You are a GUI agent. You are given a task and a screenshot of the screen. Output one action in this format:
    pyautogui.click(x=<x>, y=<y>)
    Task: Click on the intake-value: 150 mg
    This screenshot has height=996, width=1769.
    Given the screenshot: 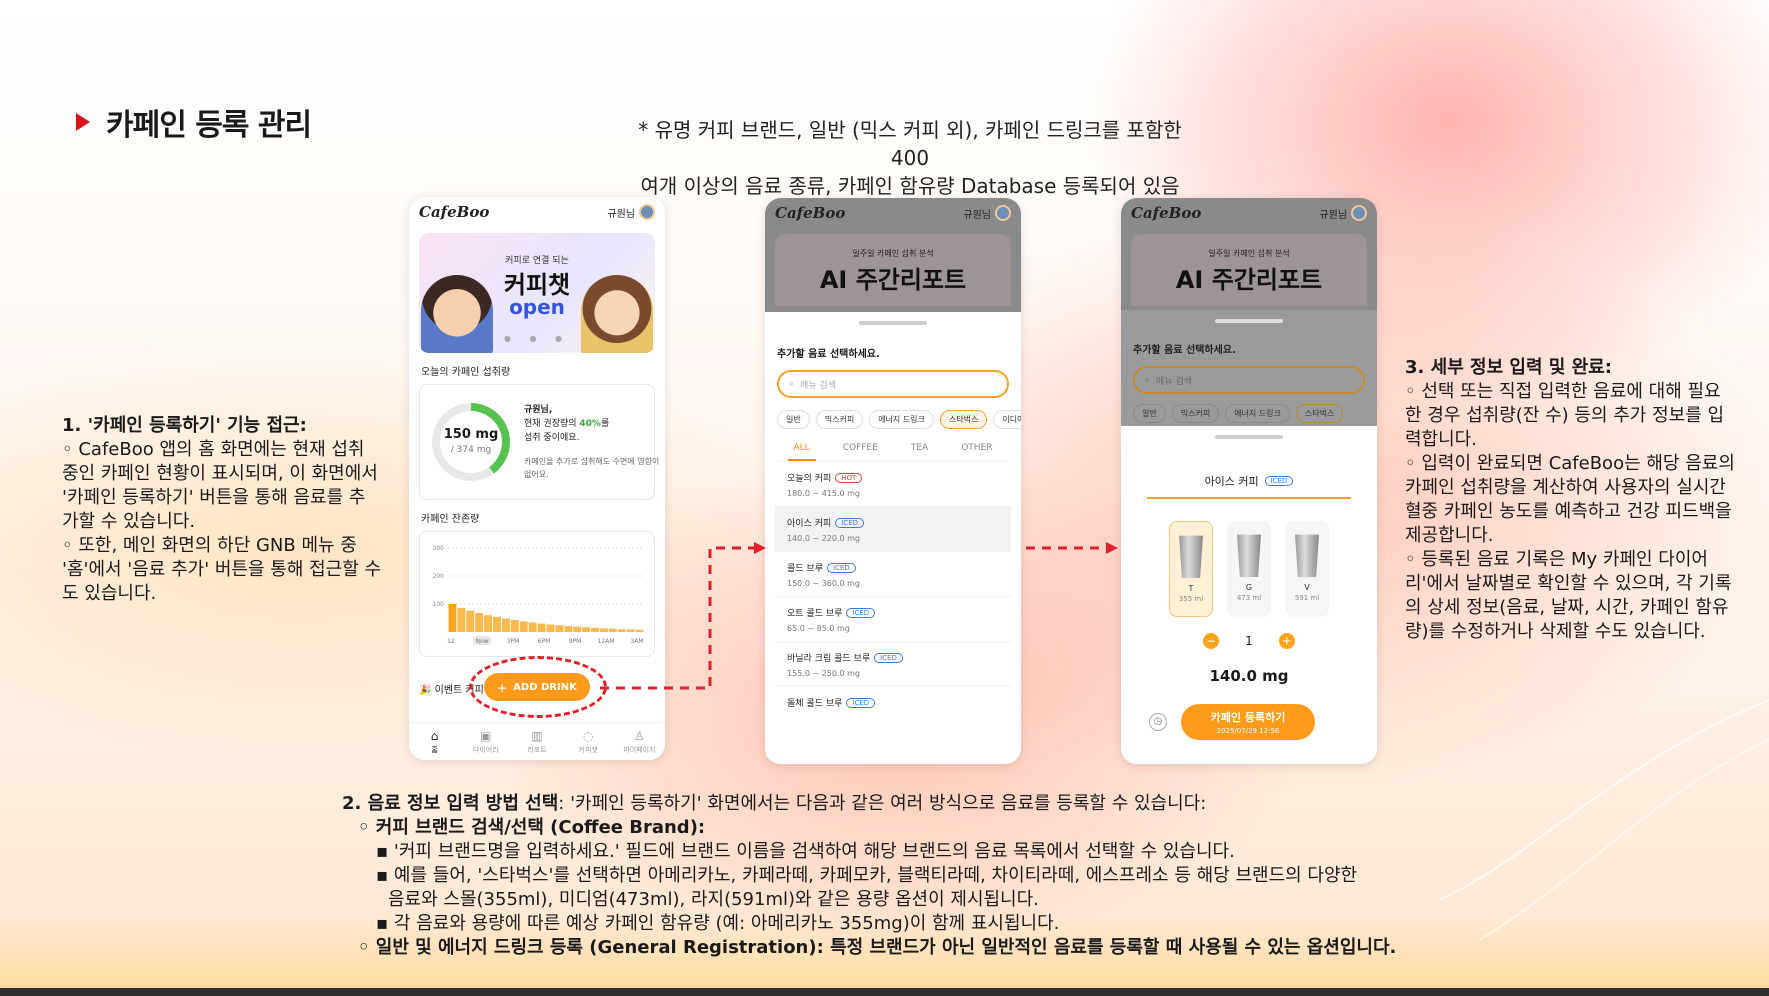 What is the action you would take?
    pyautogui.click(x=471, y=434)
    